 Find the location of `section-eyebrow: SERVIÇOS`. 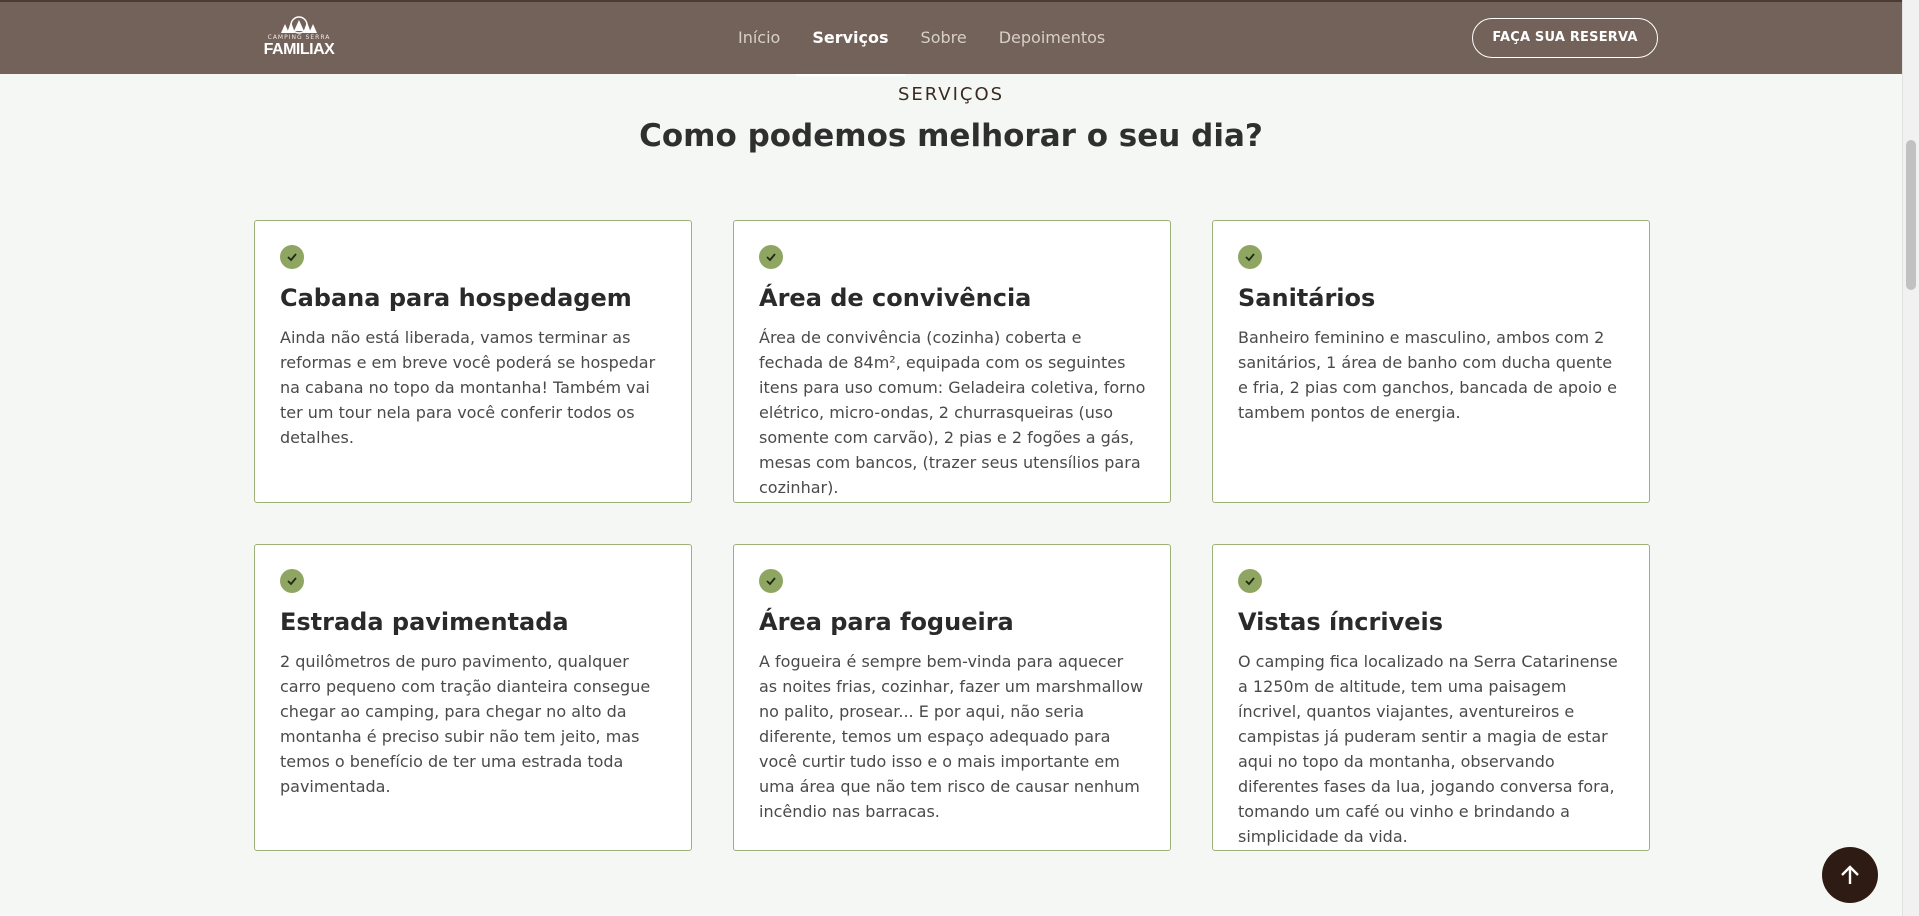

section-eyebrow: SERVIÇOS is located at coordinates (951, 94).